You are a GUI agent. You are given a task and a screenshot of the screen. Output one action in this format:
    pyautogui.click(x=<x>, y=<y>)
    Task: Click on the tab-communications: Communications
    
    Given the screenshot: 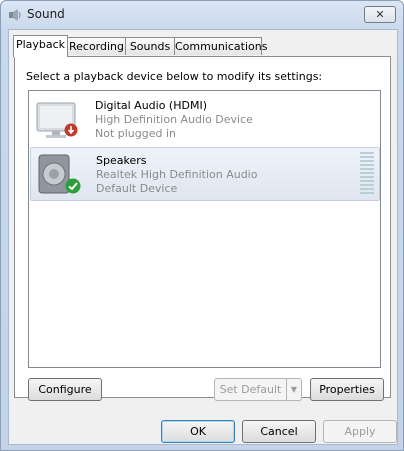 What is the action you would take?
    pyautogui.click(x=220, y=46)
    